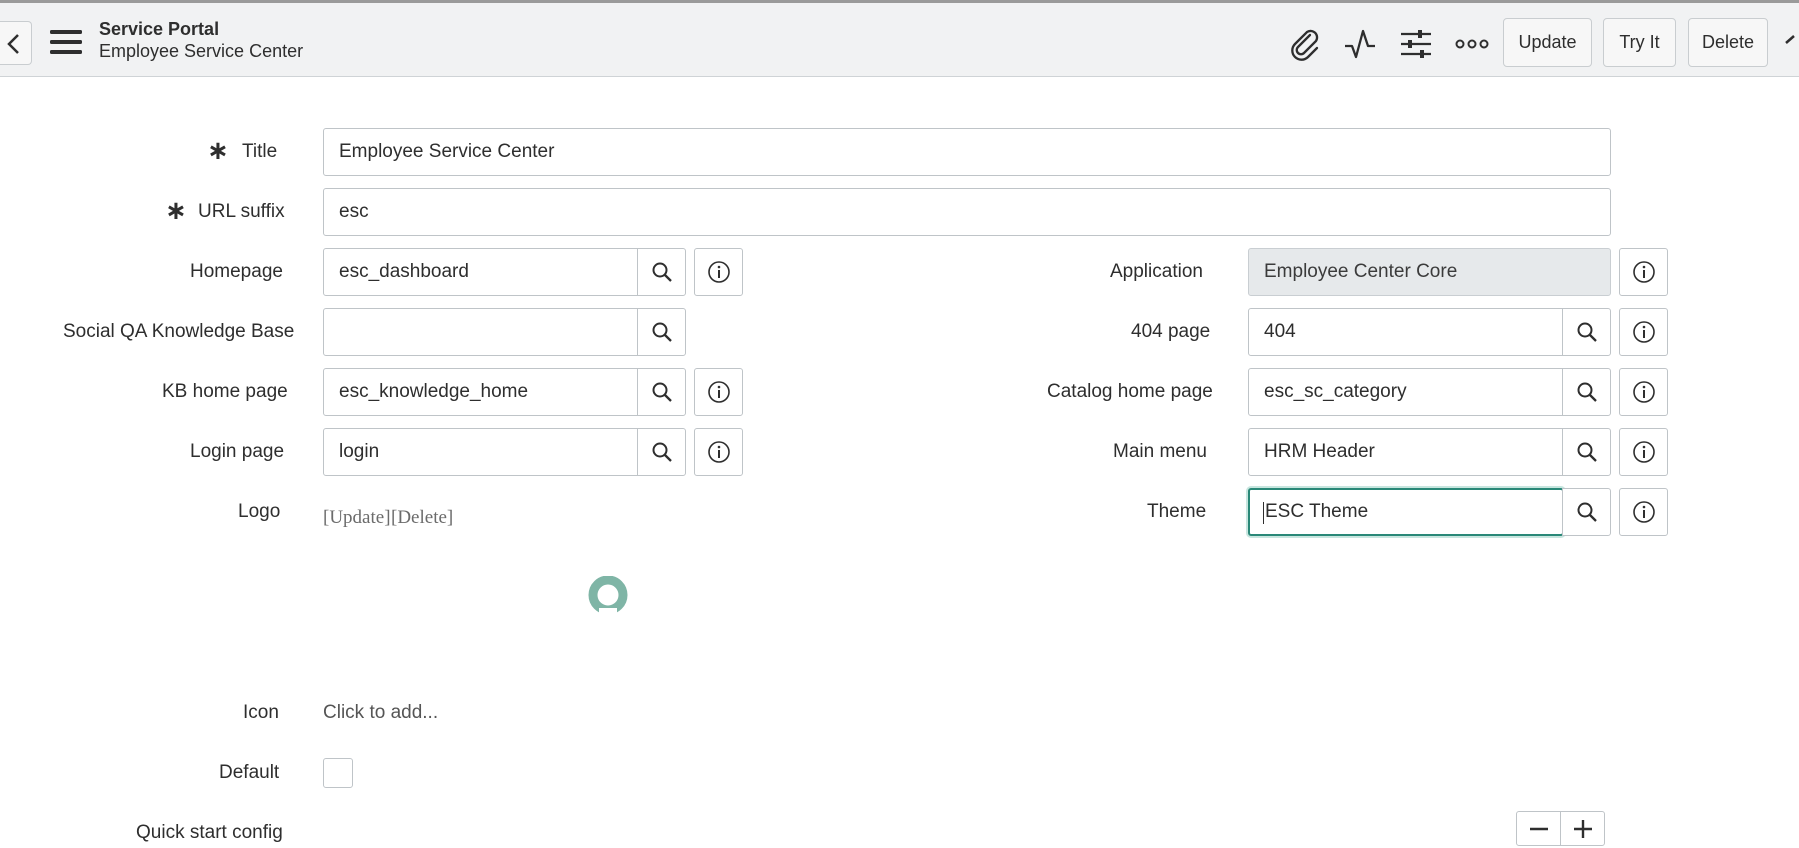 Image resolution: width=1799 pixels, height=848 pixels. Describe the element at coordinates (357, 518) in the screenshot. I see `logo-update-link: [Update]` at that location.